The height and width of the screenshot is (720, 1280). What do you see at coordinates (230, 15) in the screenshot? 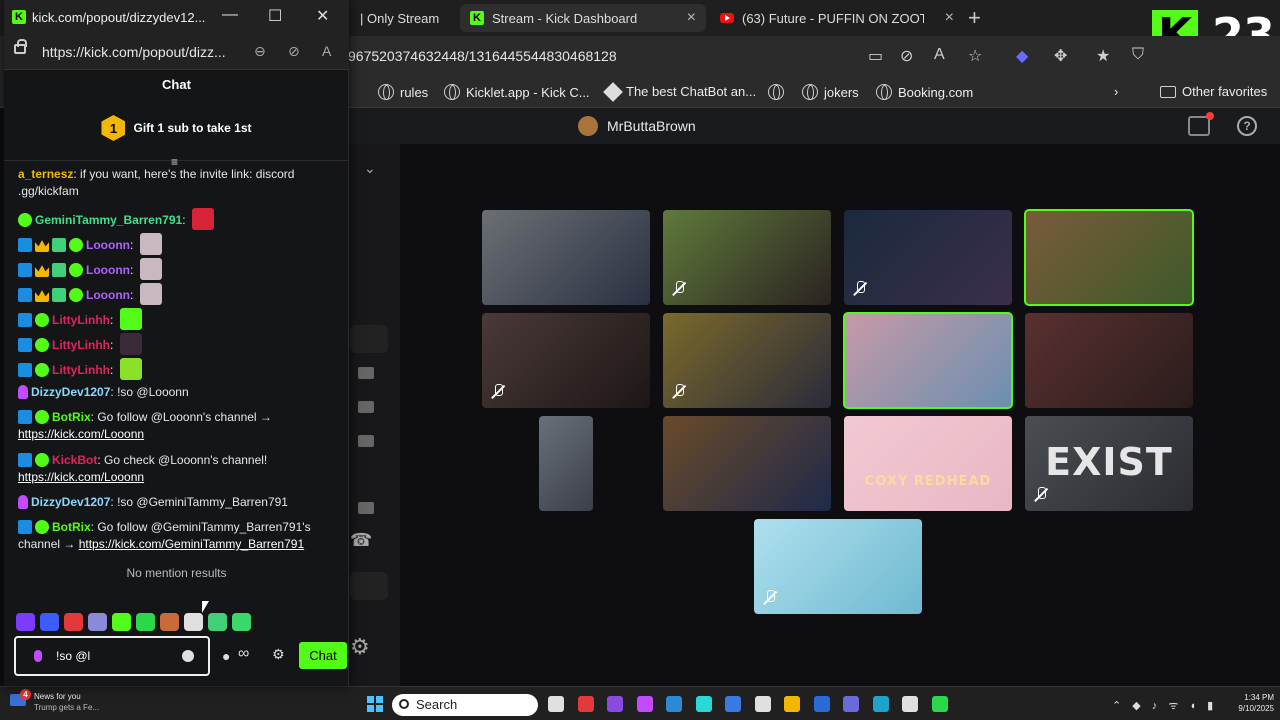
I see `minimize-icon: —` at bounding box center [230, 15].